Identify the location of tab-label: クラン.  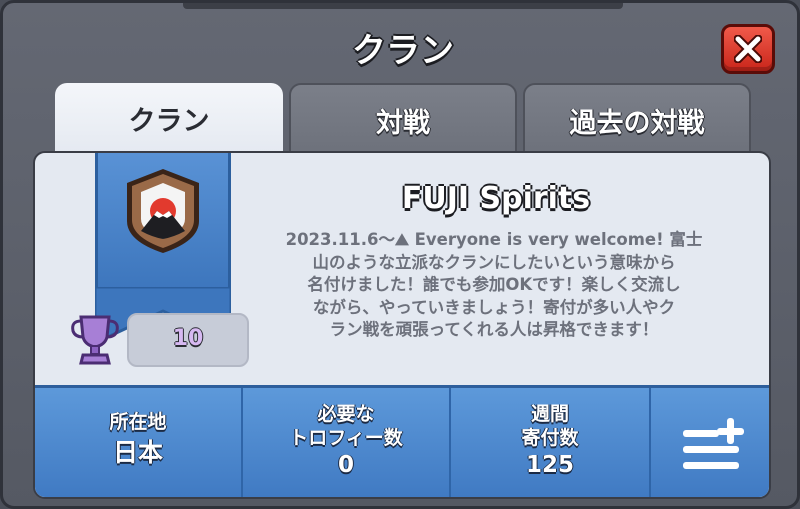
(169, 121).